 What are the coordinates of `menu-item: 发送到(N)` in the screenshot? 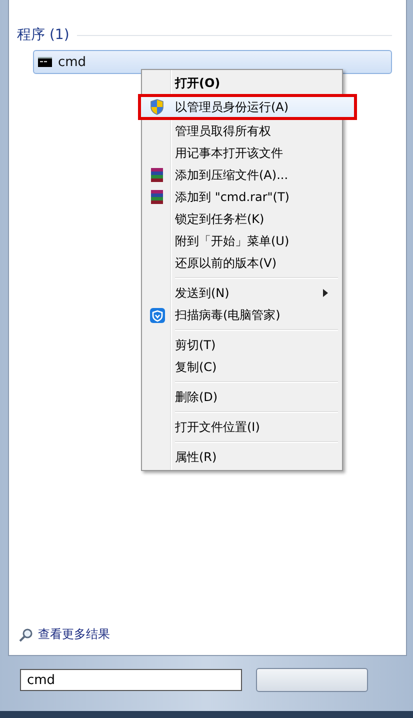 It's located at (242, 293).